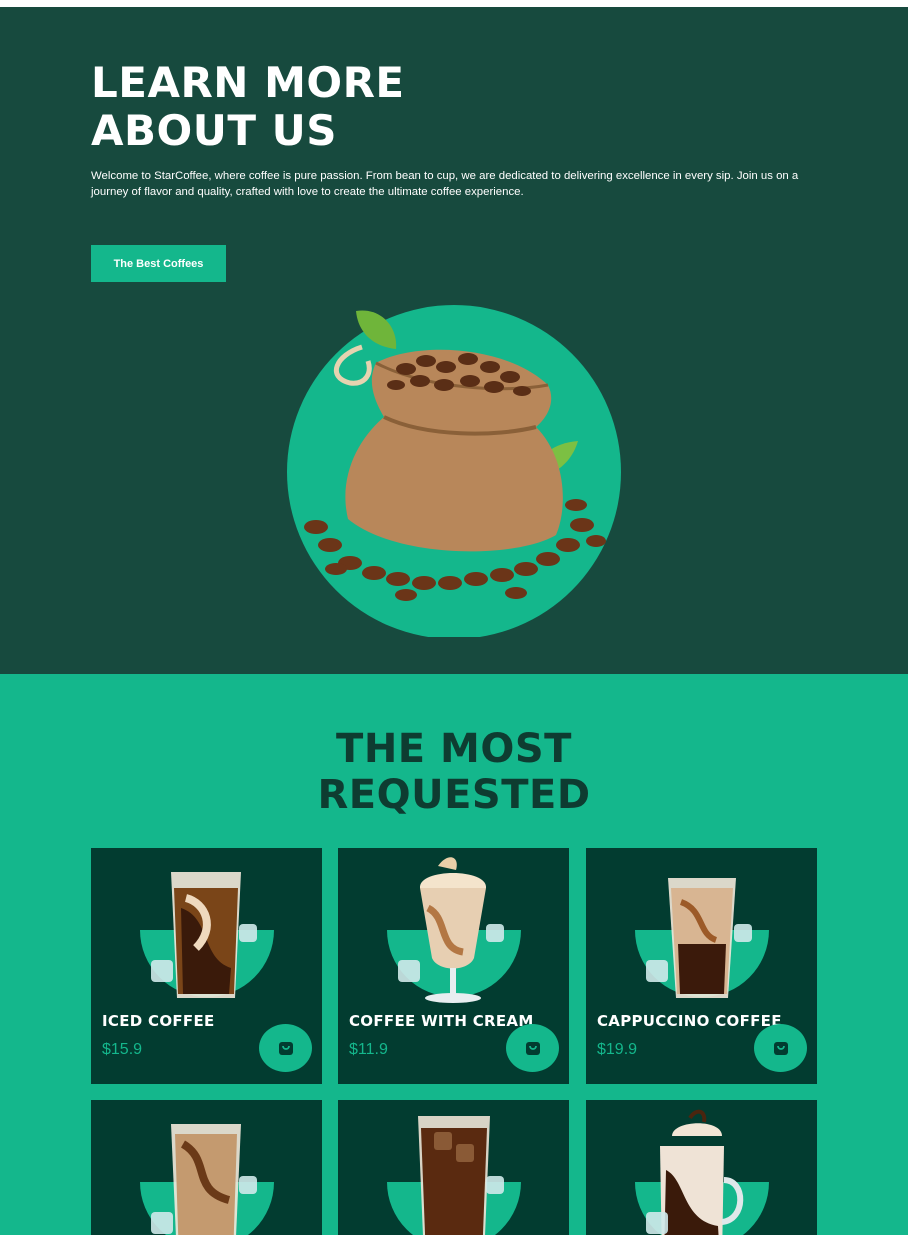 The width and height of the screenshot is (908, 1235). I want to click on coffee-with-cream-image, so click(454, 930).